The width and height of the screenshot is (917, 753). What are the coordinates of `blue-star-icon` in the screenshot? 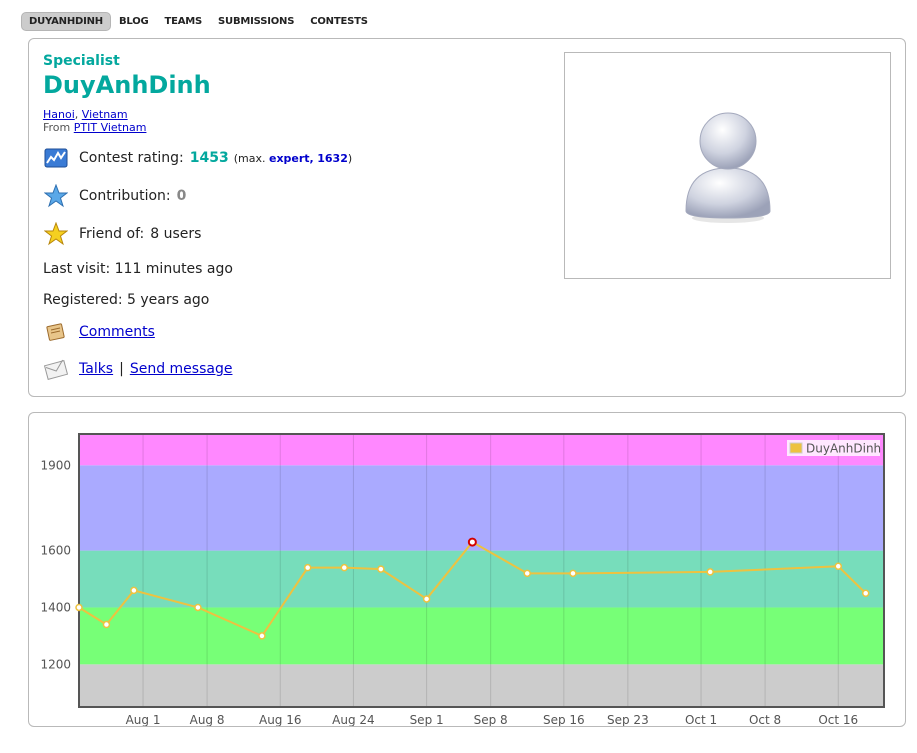 It's located at (56, 196).